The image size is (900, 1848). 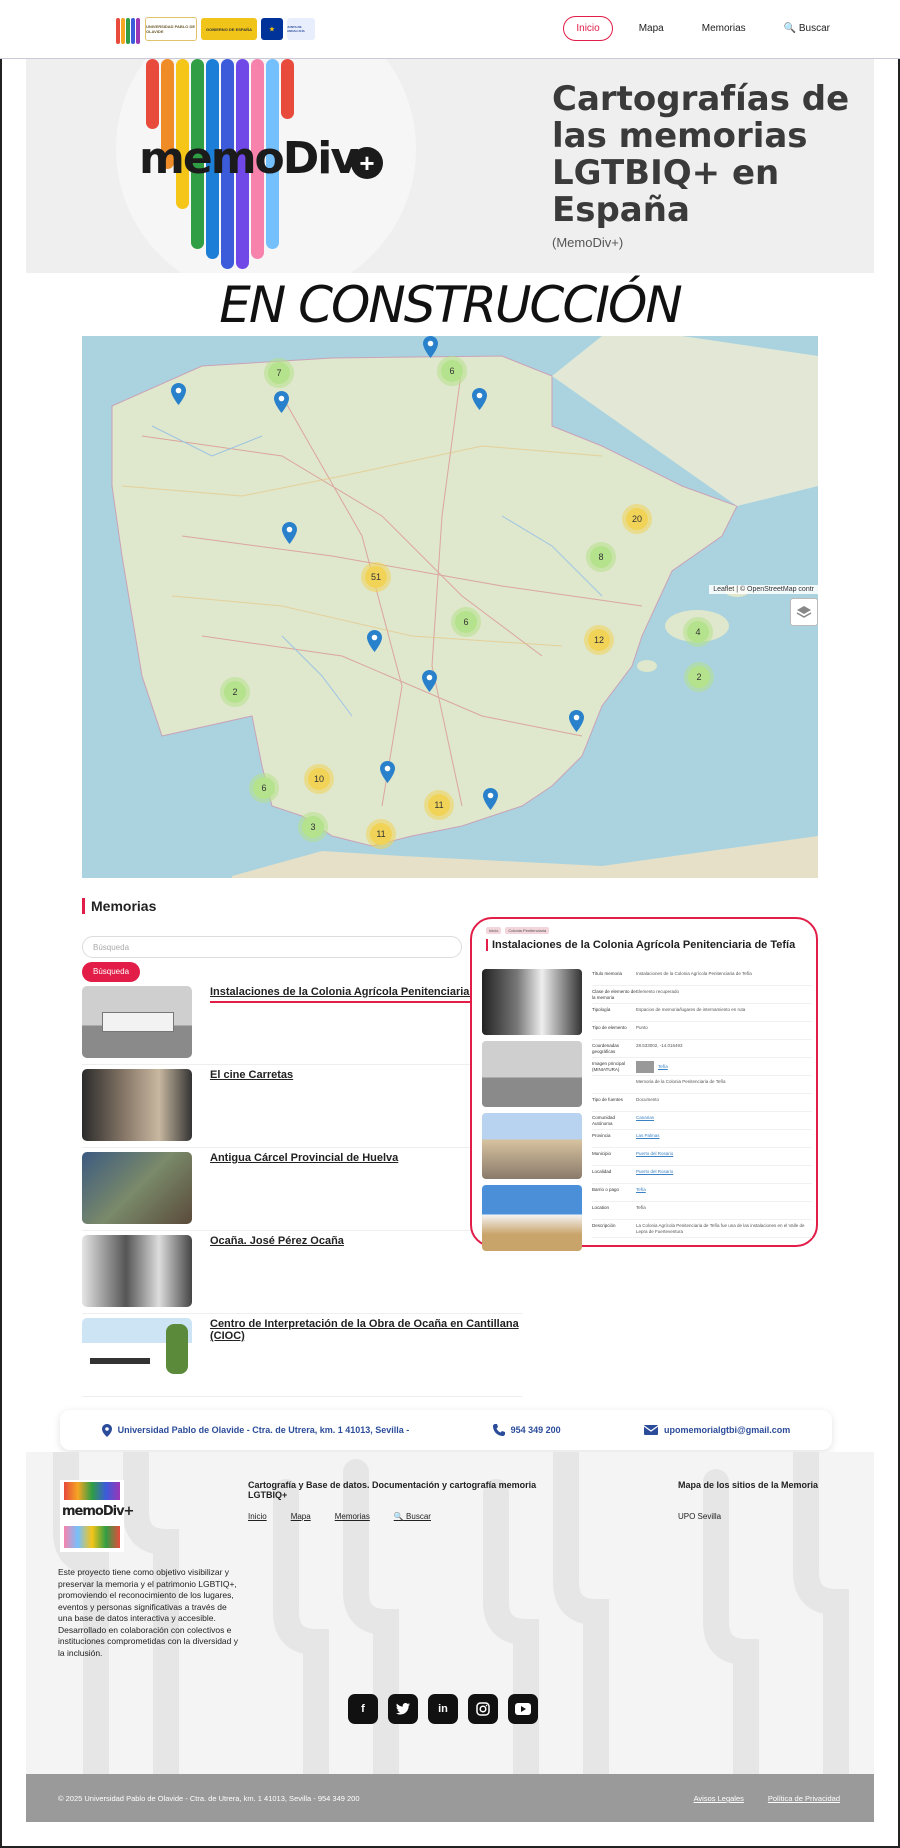 I want to click on social-links: f in, so click(x=443, y=1709).